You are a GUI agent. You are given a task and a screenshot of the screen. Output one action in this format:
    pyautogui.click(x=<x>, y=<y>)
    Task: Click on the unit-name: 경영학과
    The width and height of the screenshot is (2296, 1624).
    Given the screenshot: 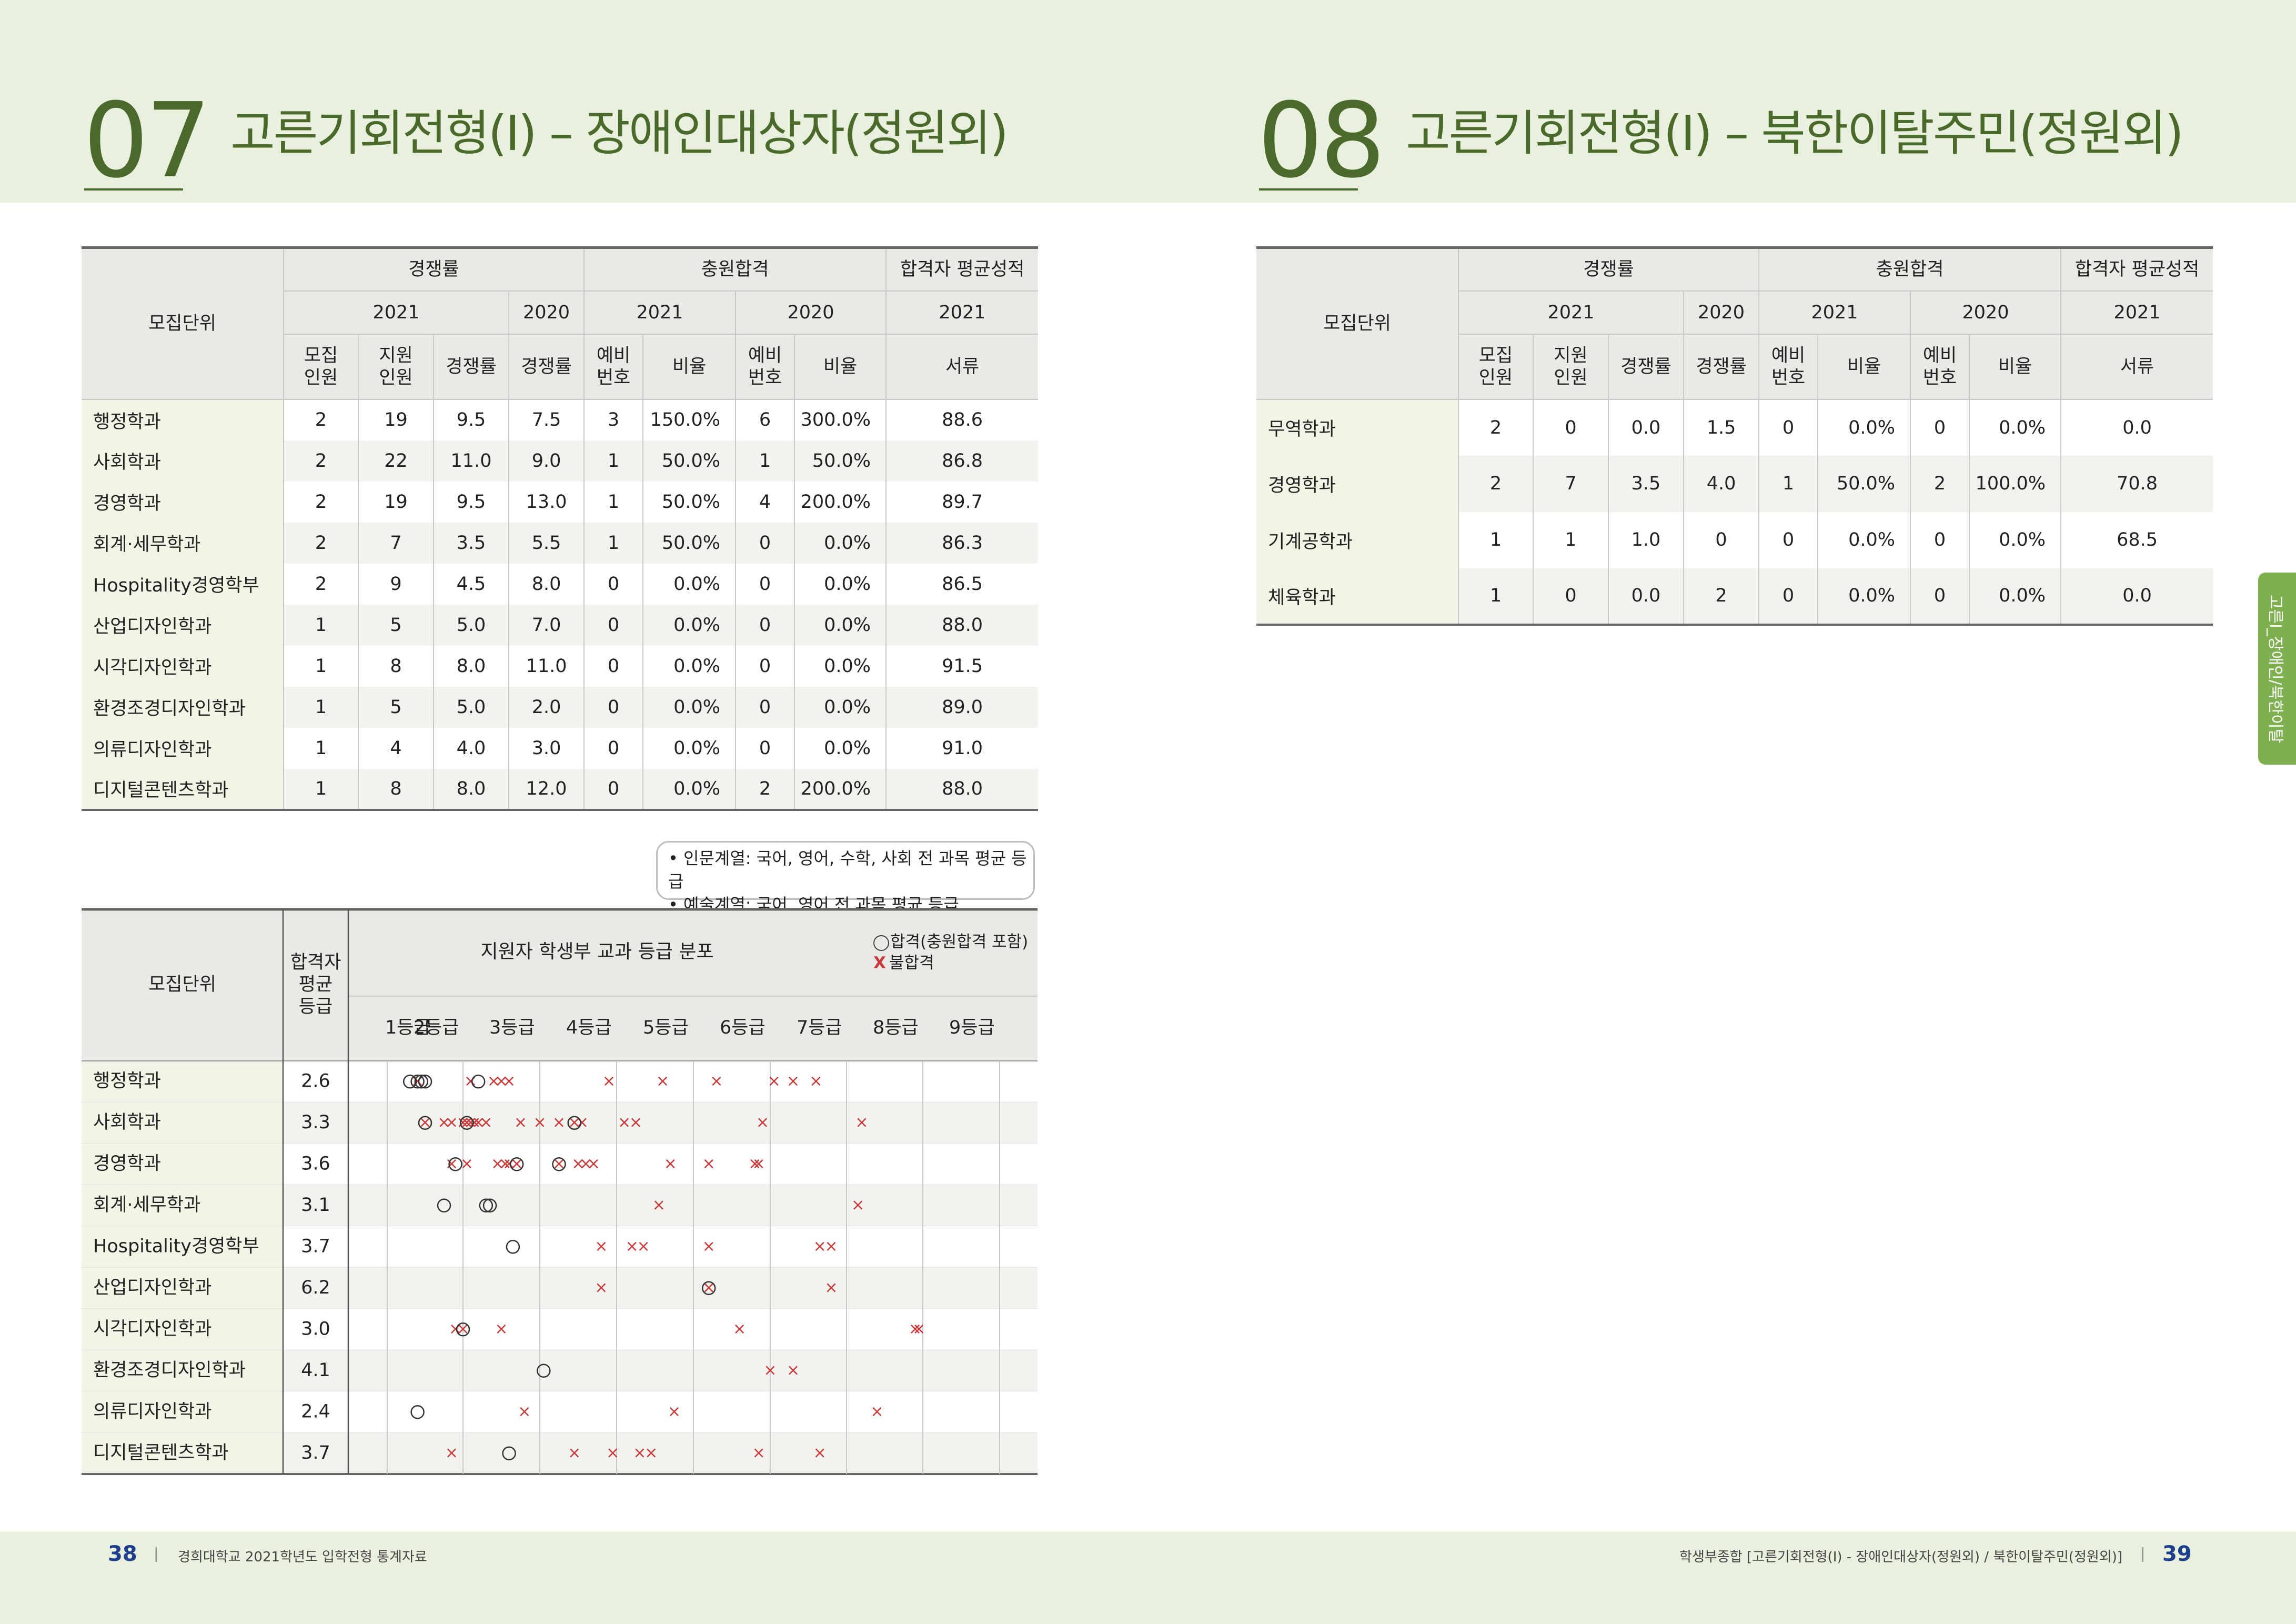 What is the action you would take?
    pyautogui.click(x=127, y=1163)
    